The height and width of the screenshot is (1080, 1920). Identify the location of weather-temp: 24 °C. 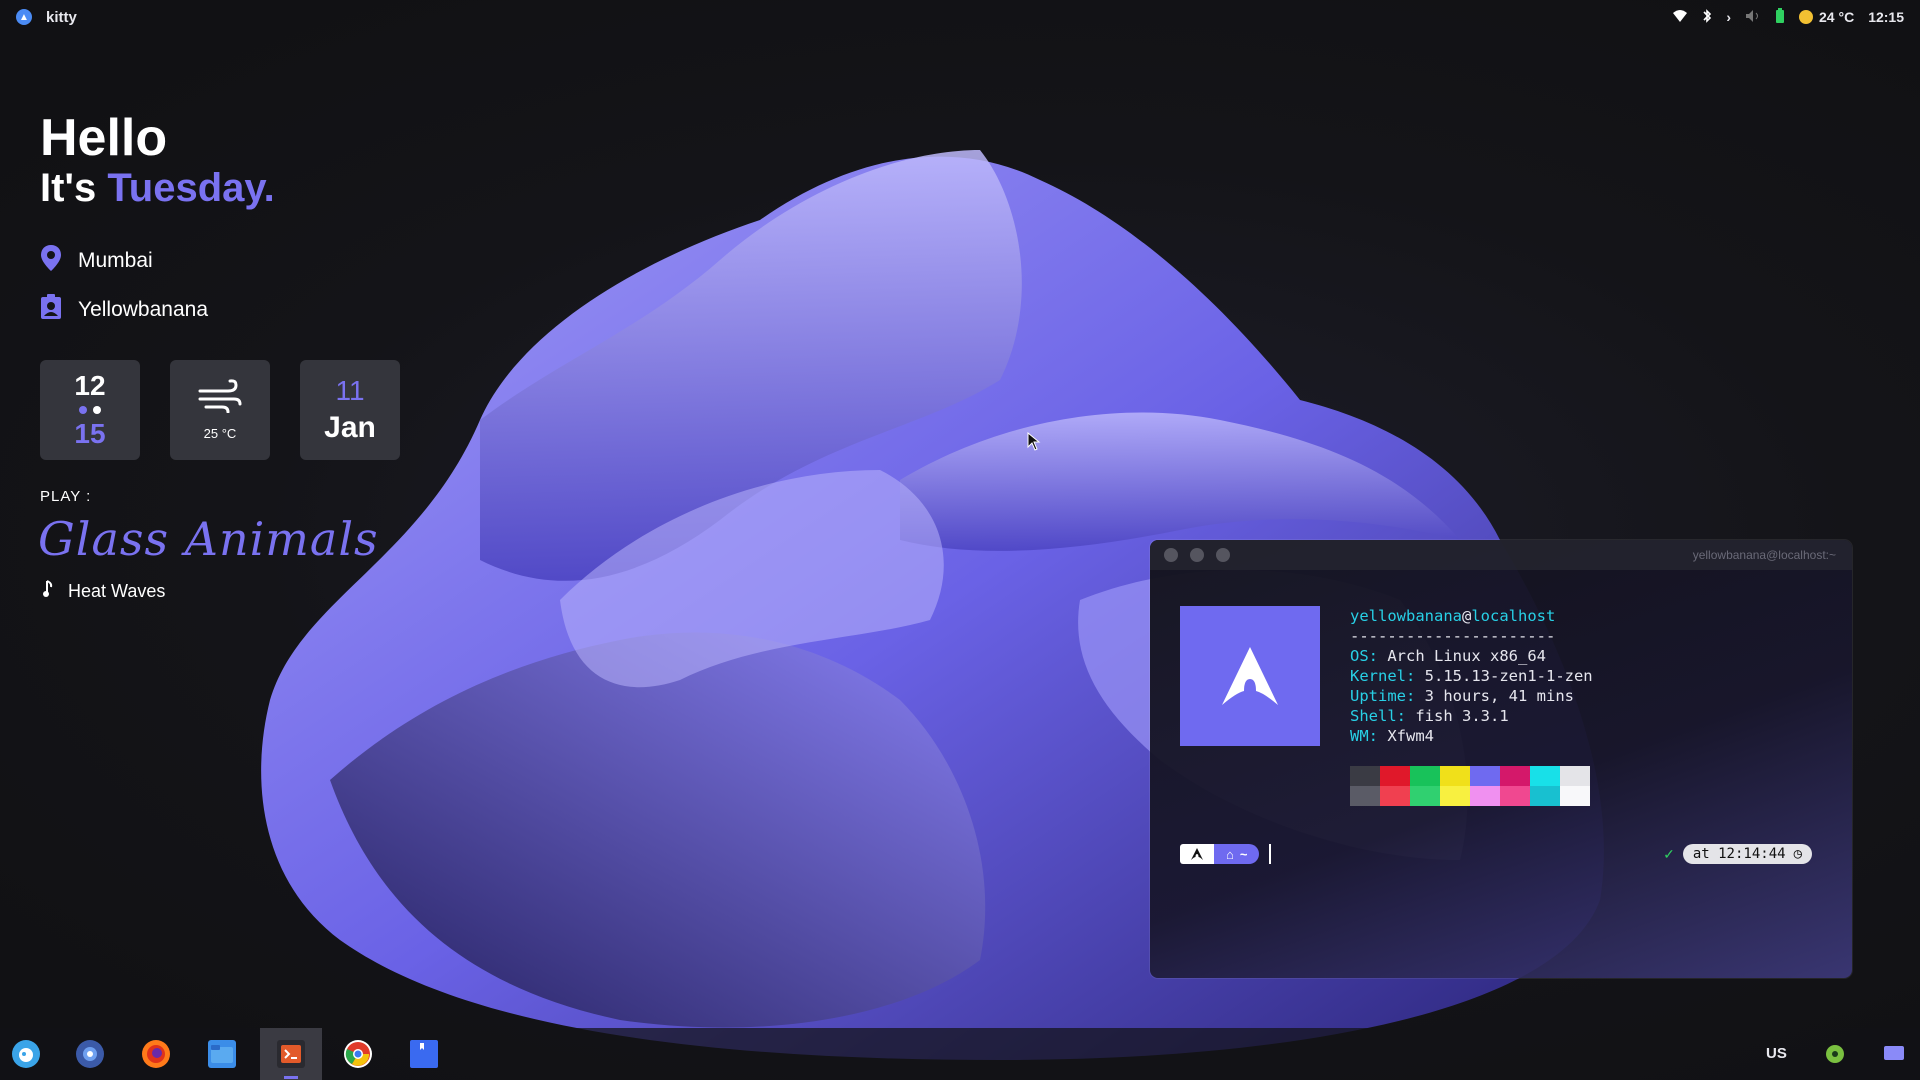
(1837, 17).